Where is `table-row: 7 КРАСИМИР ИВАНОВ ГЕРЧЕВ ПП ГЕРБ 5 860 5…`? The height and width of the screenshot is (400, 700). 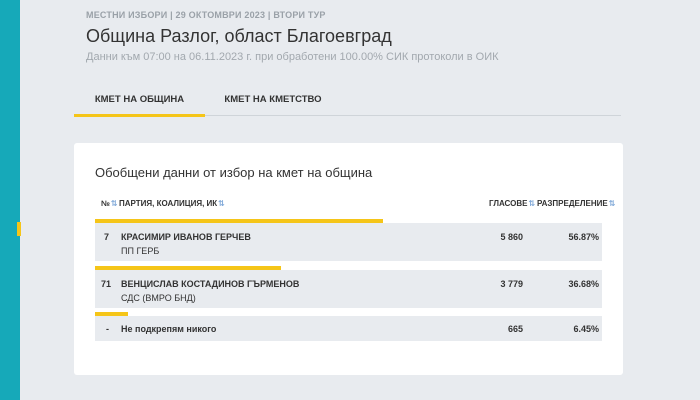
table-row: 7 КРАСИМИР ИВАНОВ ГЕРЧЕВ ПП ГЕРБ 5 860 5… is located at coordinates (348, 242).